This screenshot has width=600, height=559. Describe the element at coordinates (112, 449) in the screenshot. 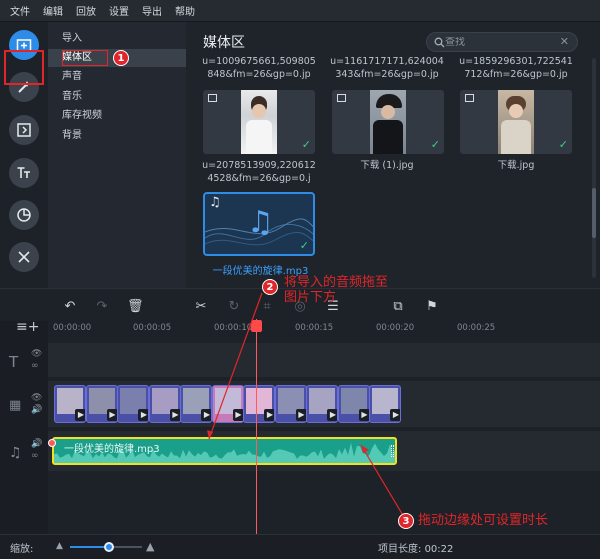

I see `audio-clip-label: 一段优美的旋律.mp3` at that location.